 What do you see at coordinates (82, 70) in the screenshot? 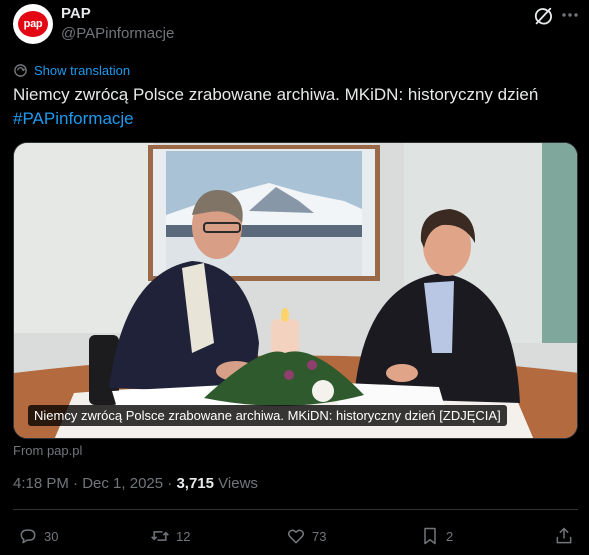
I see `translate-label: Show translation` at bounding box center [82, 70].